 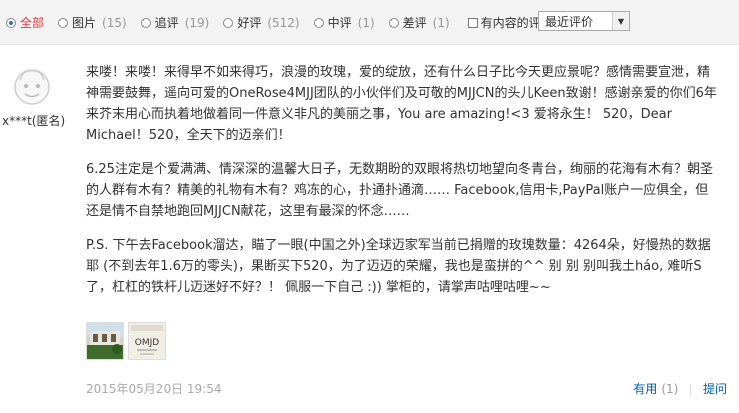 What do you see at coordinates (154, 389) in the screenshot?
I see `review-date: 2015年05月20日 19:54` at bounding box center [154, 389].